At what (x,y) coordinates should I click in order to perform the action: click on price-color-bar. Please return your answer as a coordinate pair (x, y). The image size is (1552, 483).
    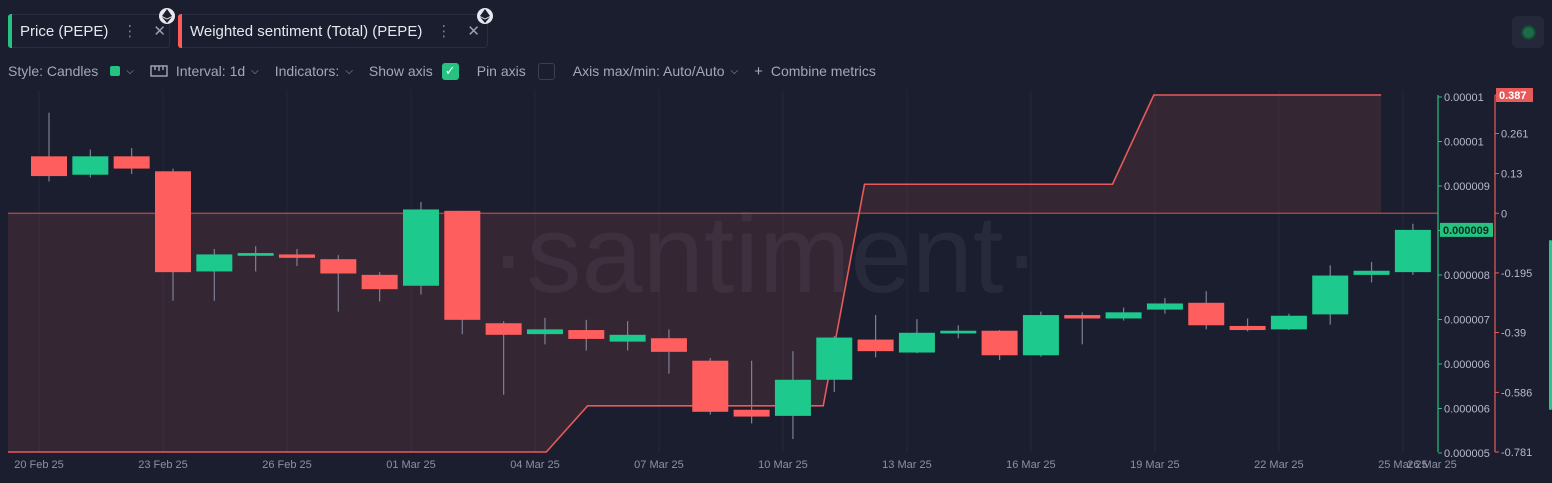
    Looking at the image, I should click on (10, 31).